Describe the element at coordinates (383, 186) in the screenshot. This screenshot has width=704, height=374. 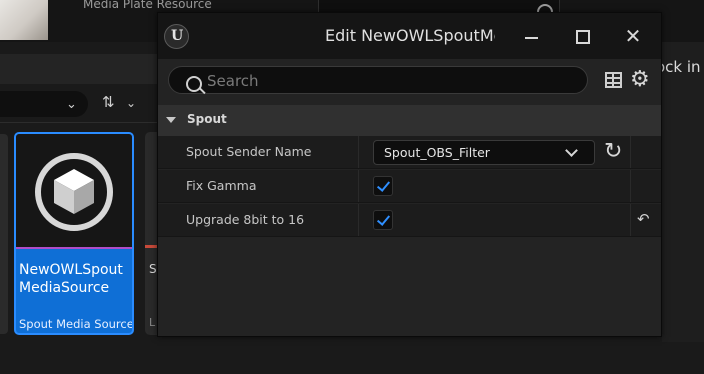
I see `fix-gamma-checkbox` at that location.